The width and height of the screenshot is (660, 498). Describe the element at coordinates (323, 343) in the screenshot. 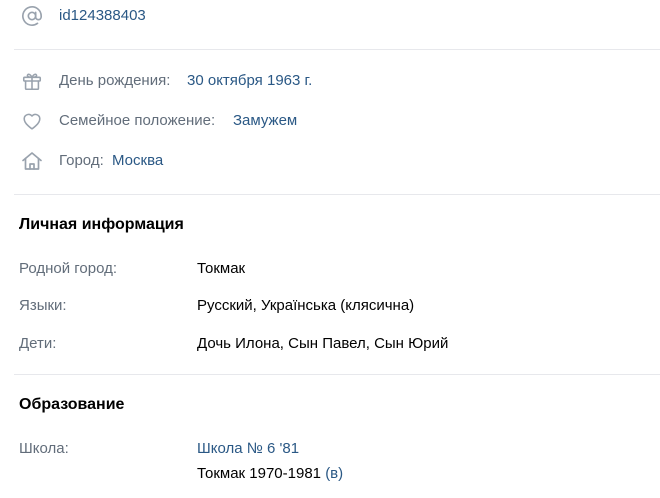

I see `children-value: Дочь Илона, Сын Павел, Сын Юрий` at that location.